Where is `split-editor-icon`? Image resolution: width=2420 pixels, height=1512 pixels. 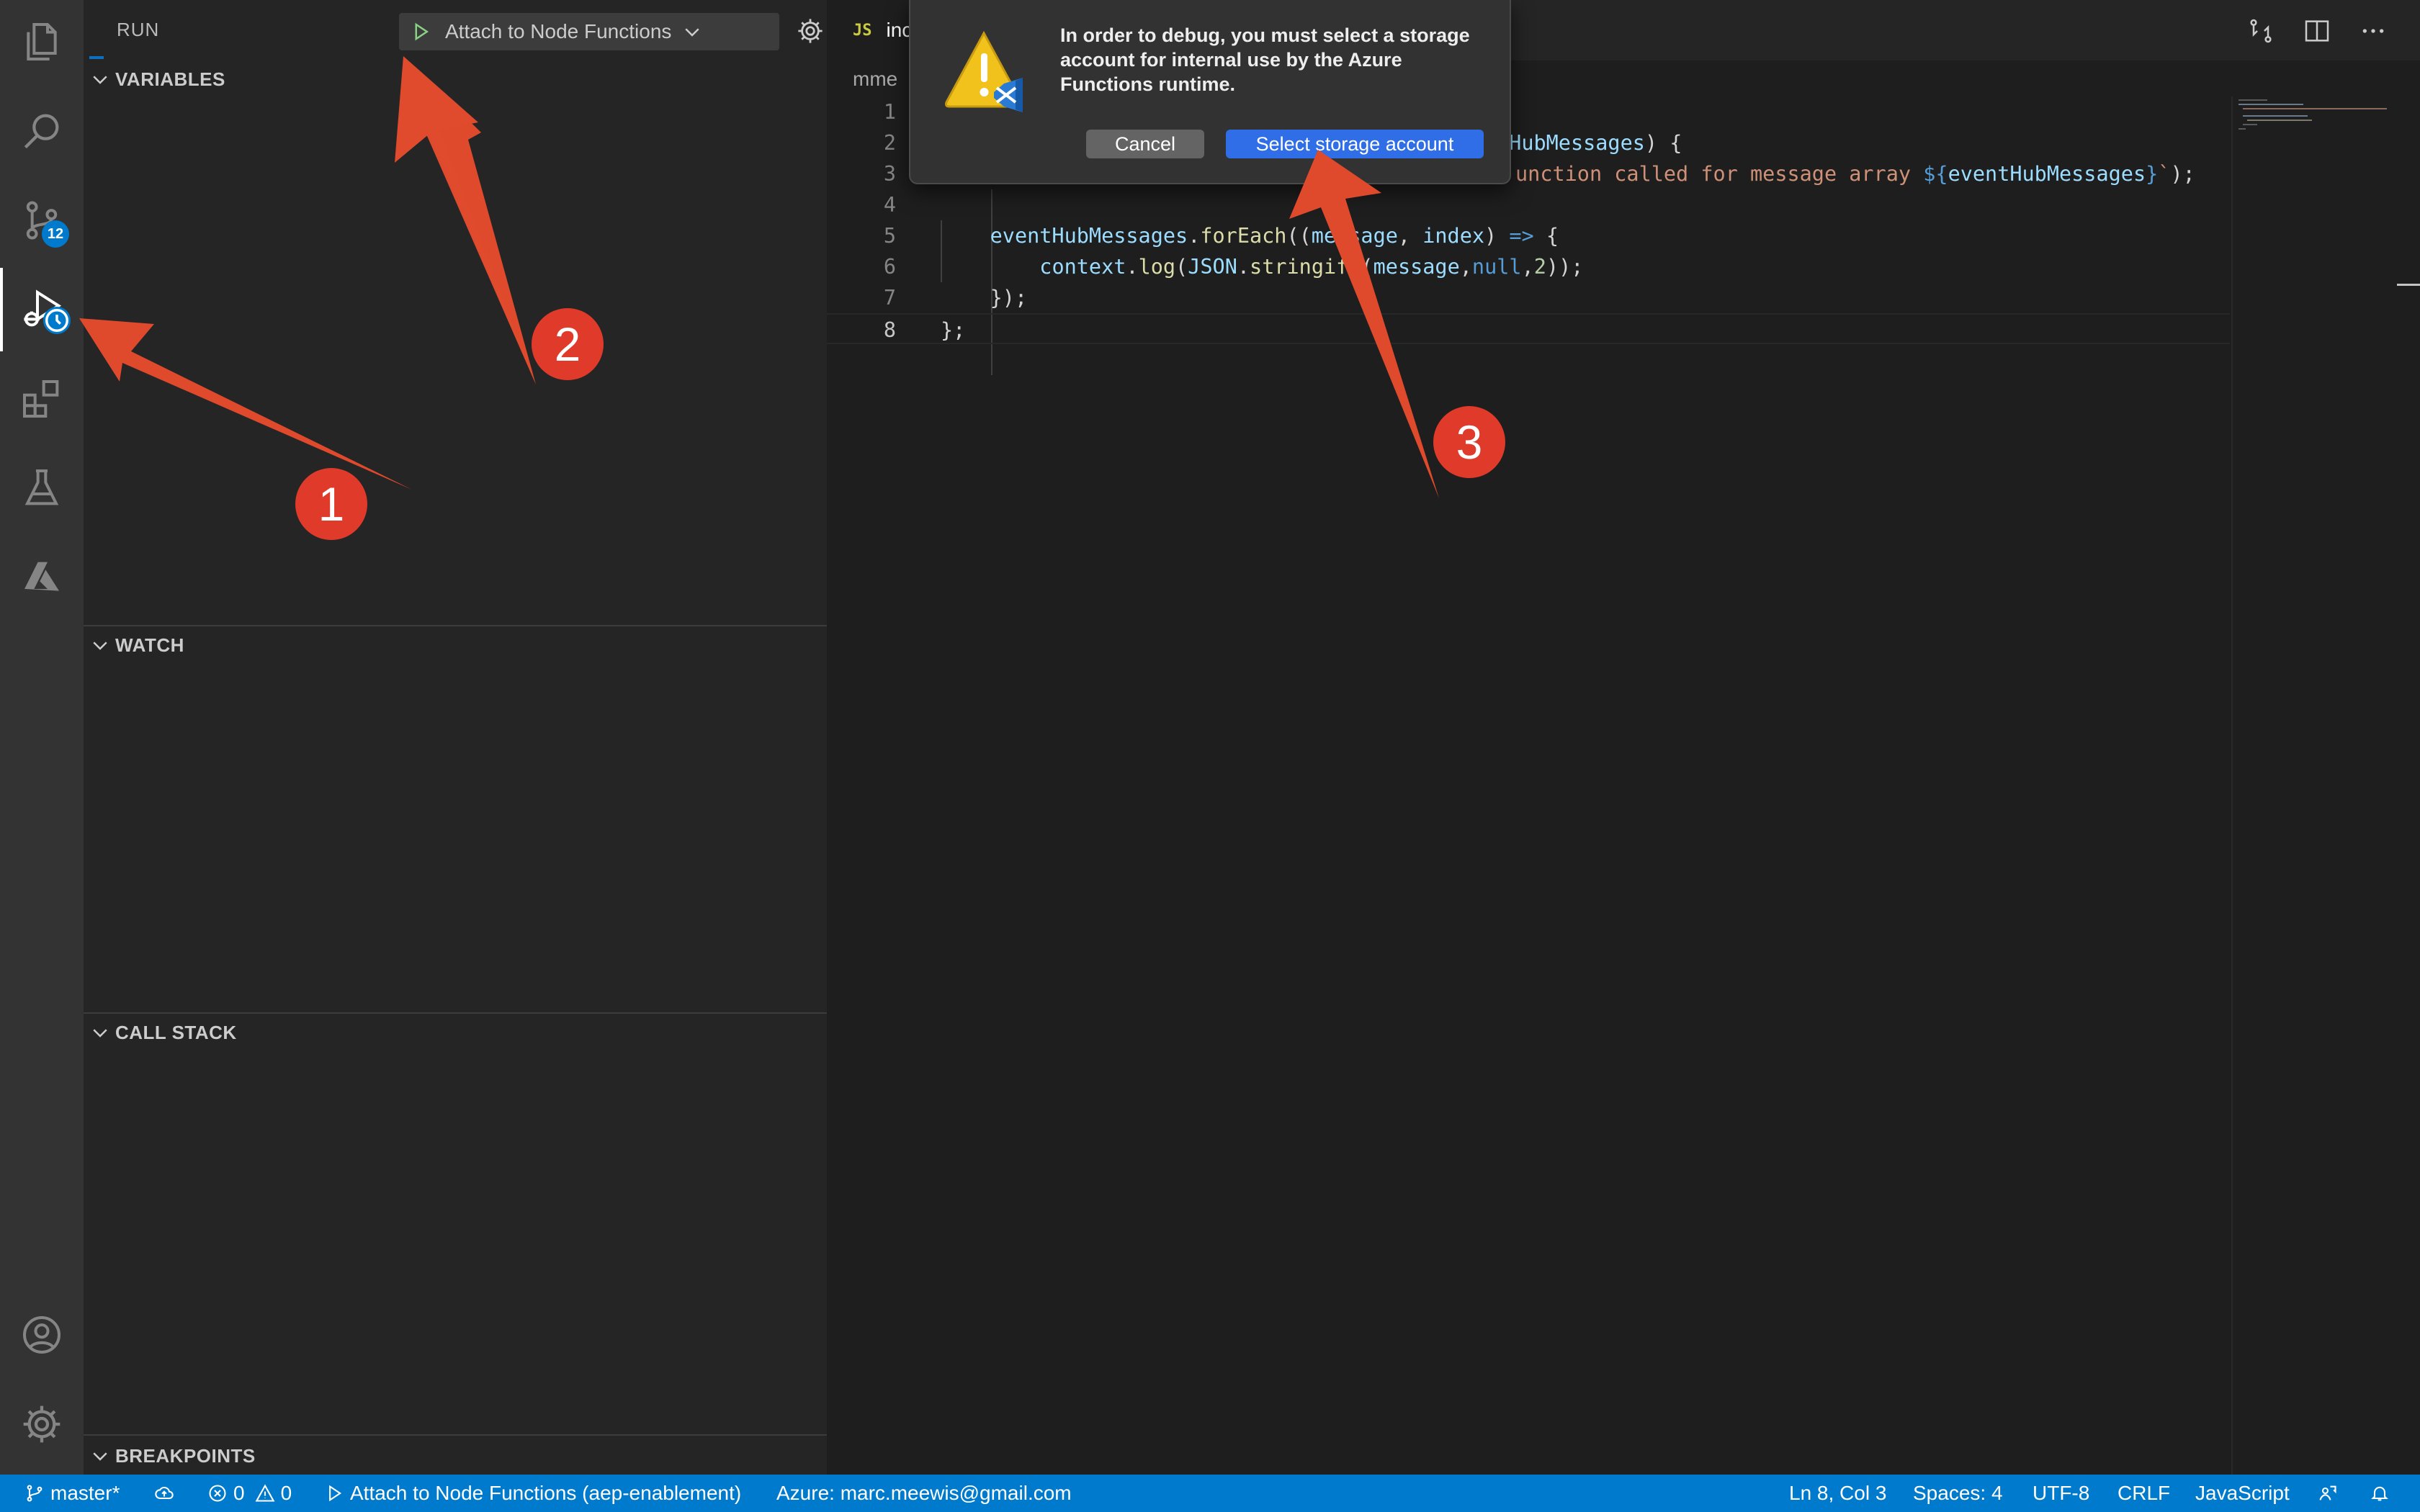 split-editor-icon is located at coordinates (2317, 31).